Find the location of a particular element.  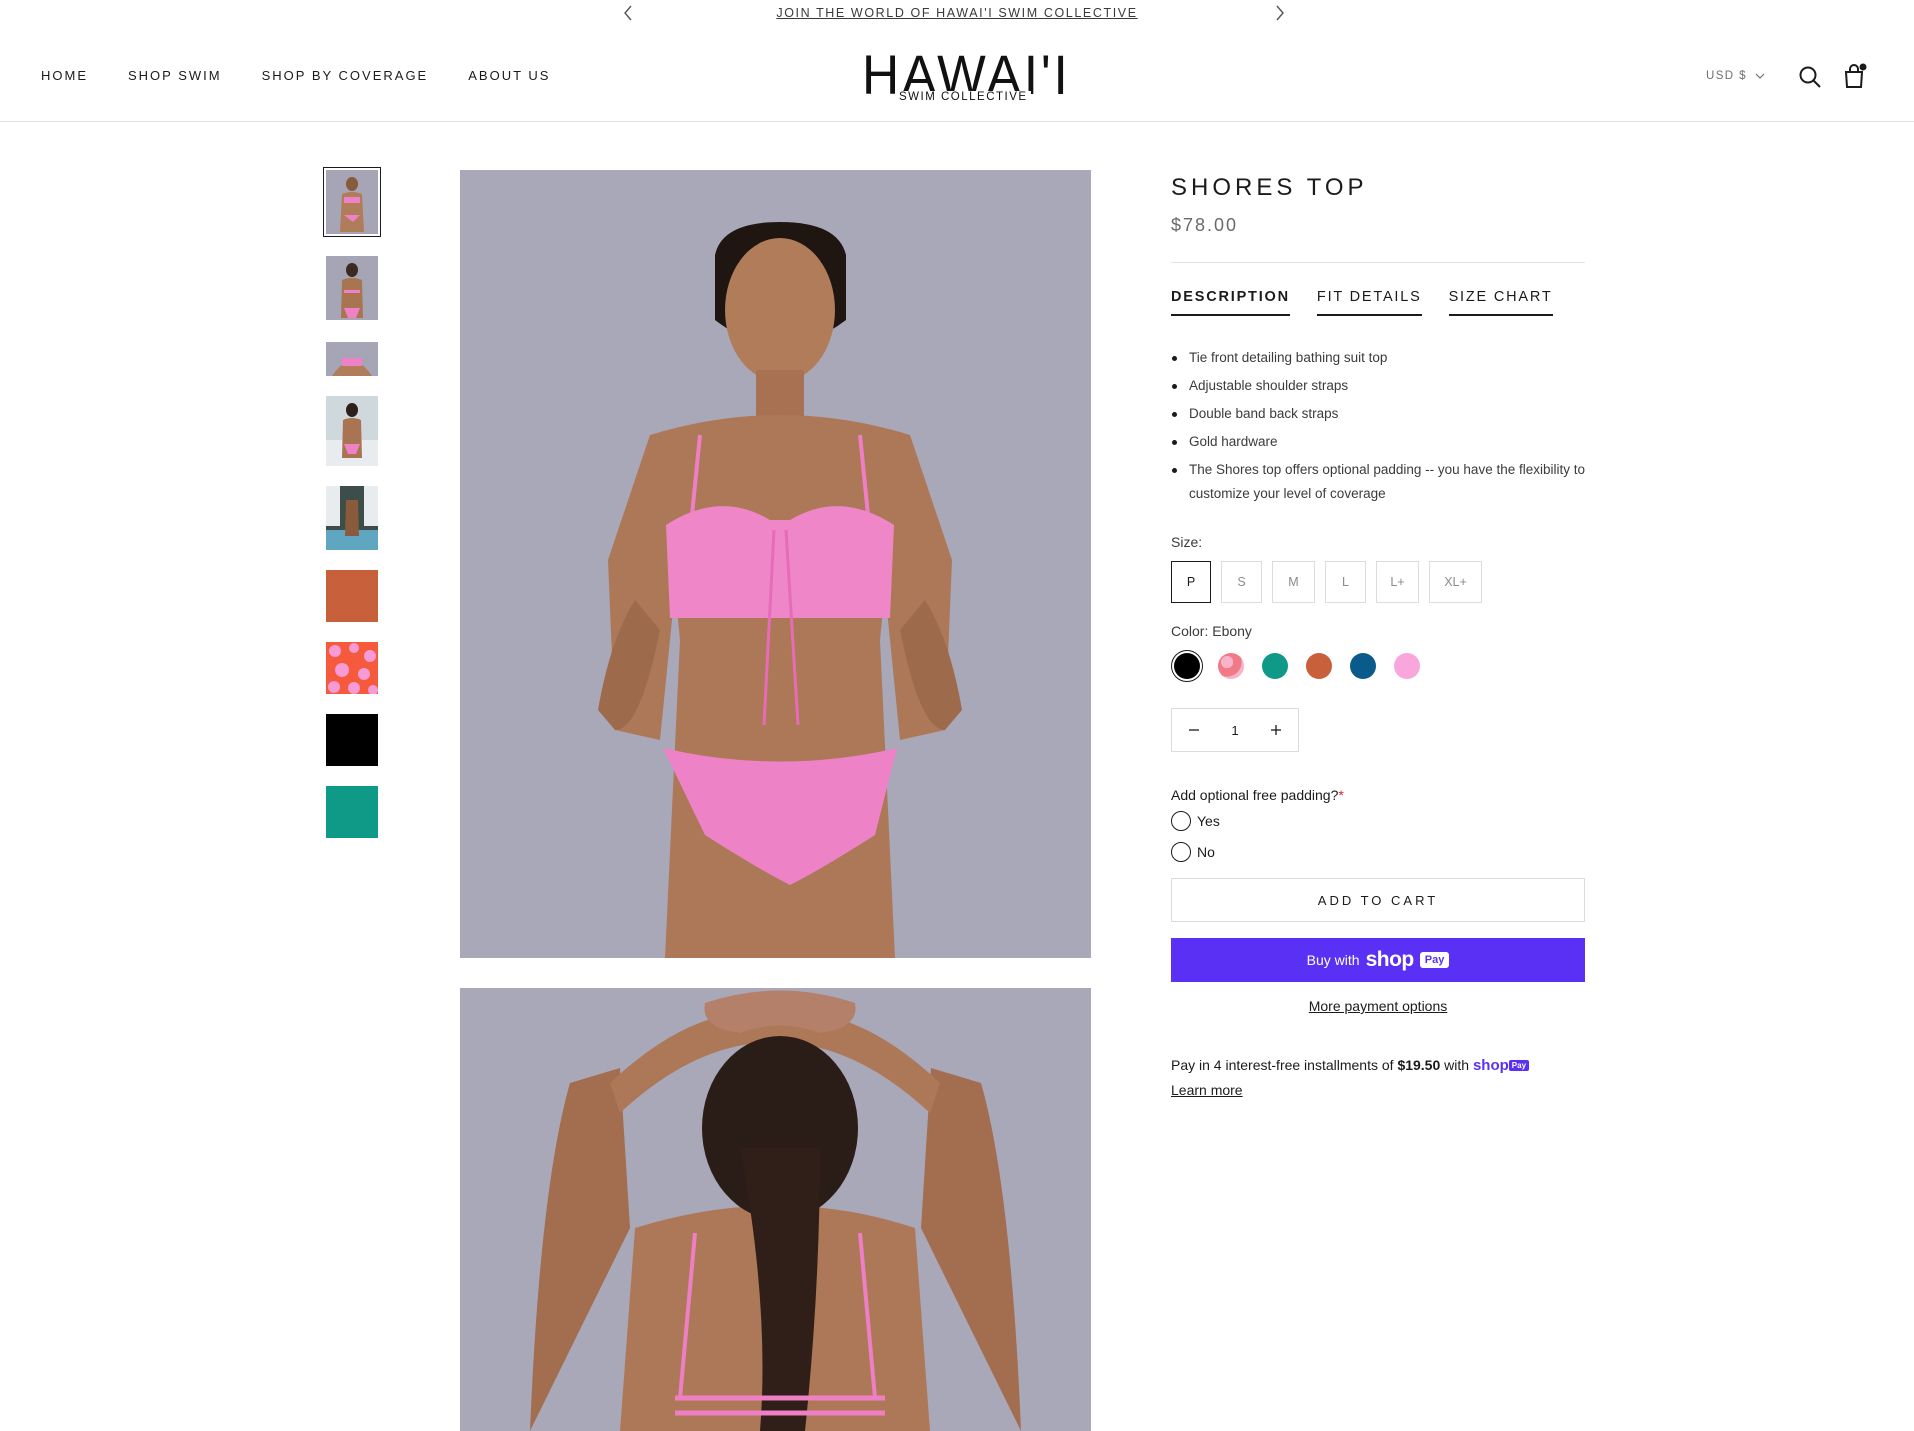

thumbnail-detail is located at coordinates (352, 359).